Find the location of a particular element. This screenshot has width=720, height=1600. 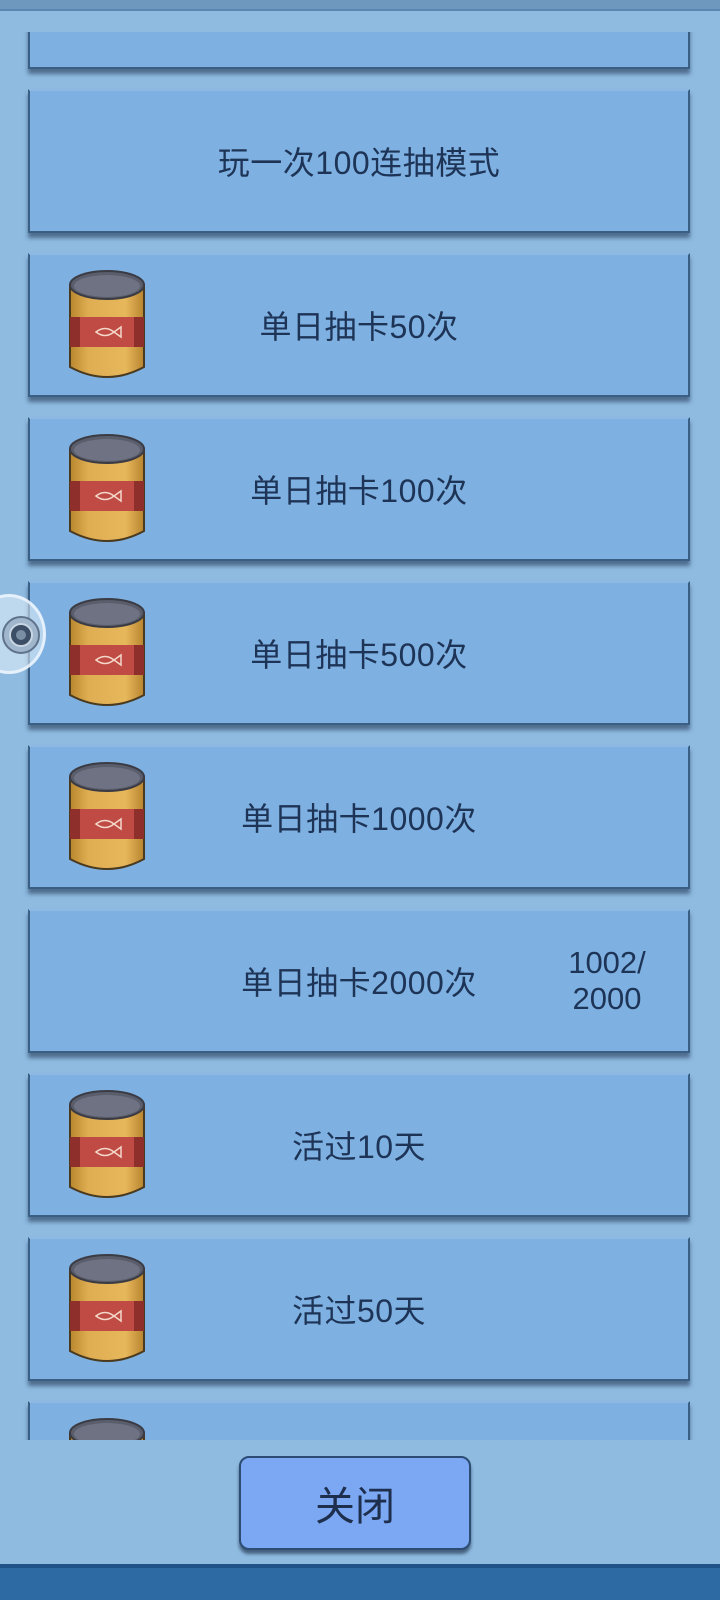

task-label: 单日抽卡1000次 is located at coordinates (359, 819).